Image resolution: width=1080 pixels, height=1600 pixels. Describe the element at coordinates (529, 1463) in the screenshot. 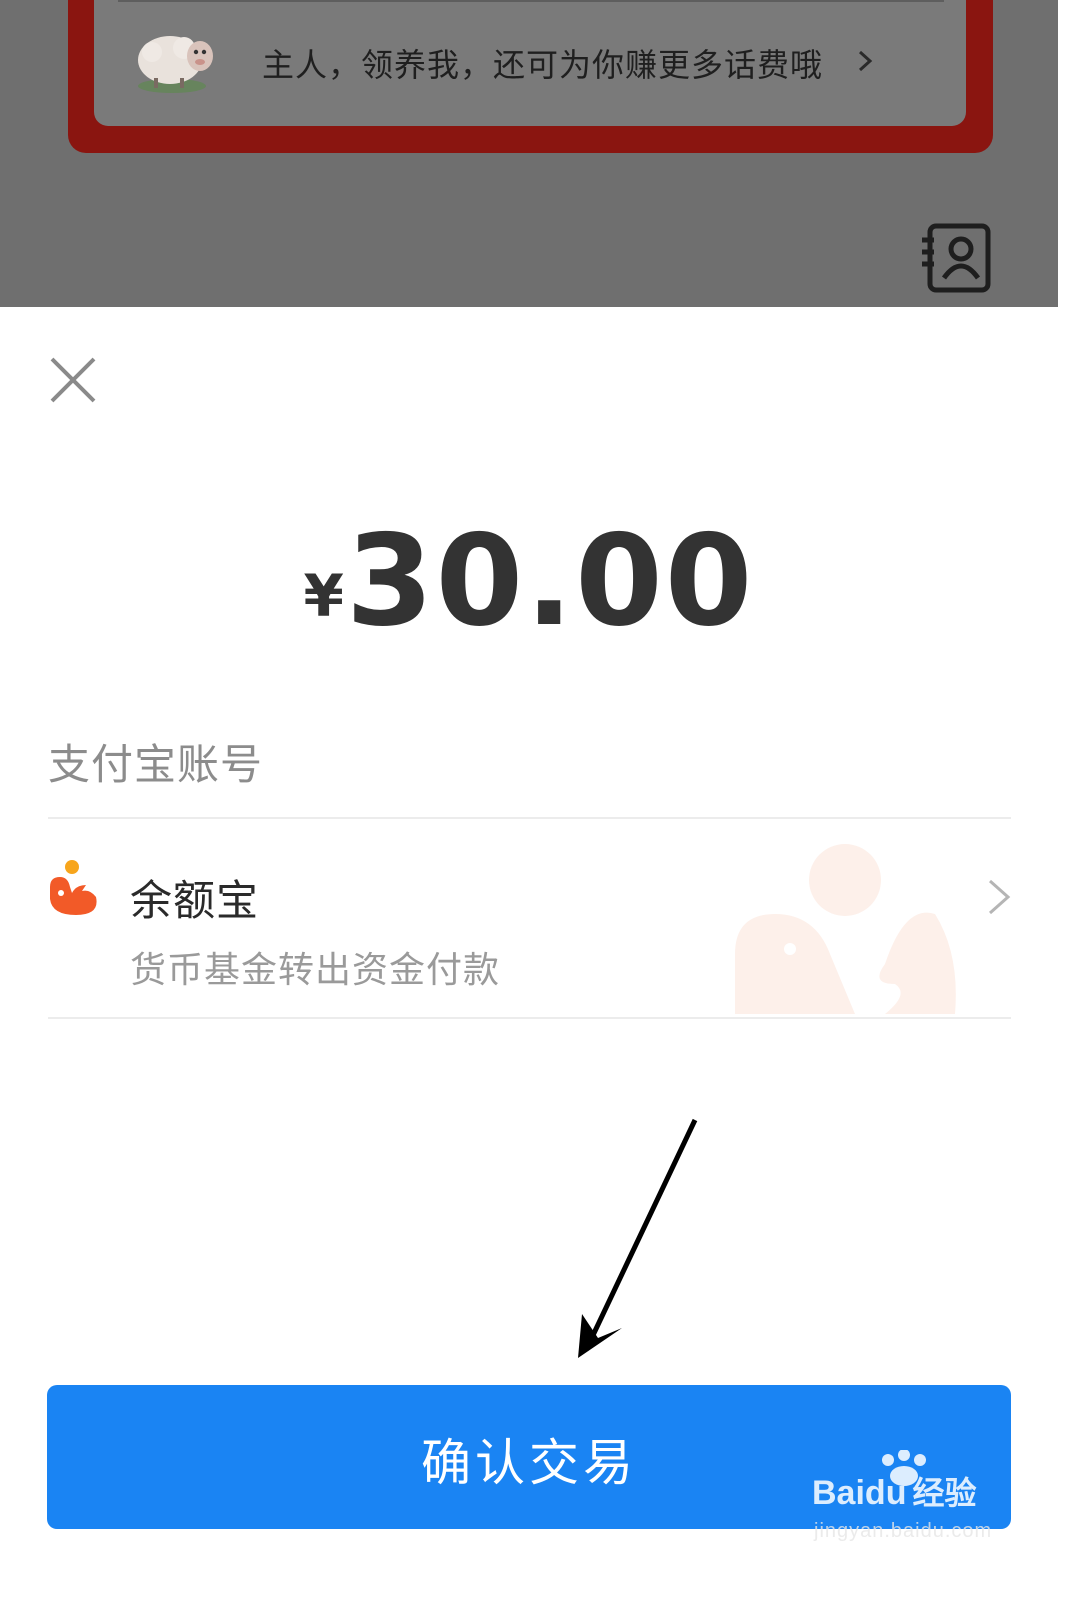

I see `confirm-button-label: 确认交易` at that location.